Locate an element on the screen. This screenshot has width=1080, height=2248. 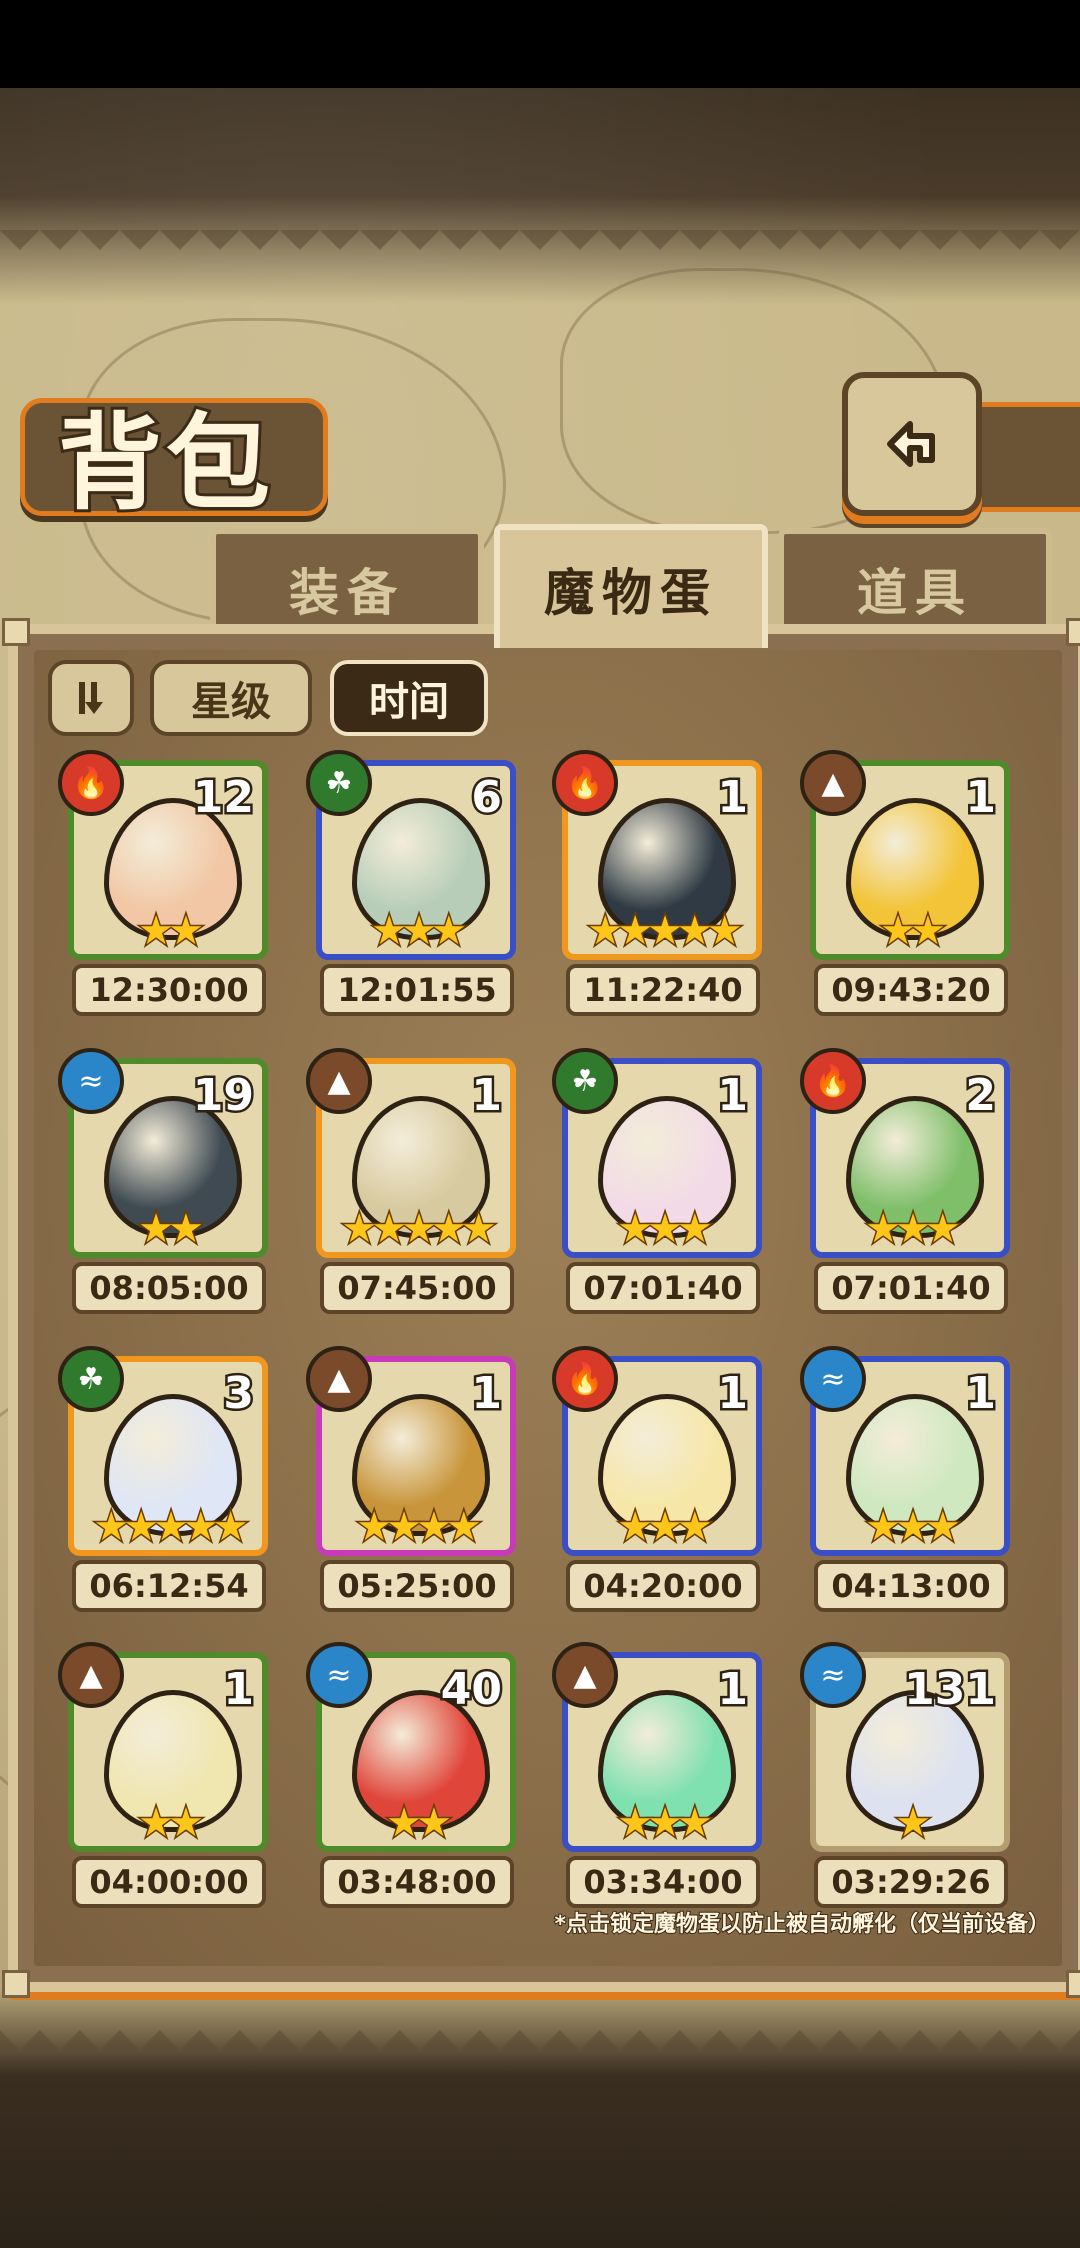
egg-count: 3 is located at coordinates (239, 1394).